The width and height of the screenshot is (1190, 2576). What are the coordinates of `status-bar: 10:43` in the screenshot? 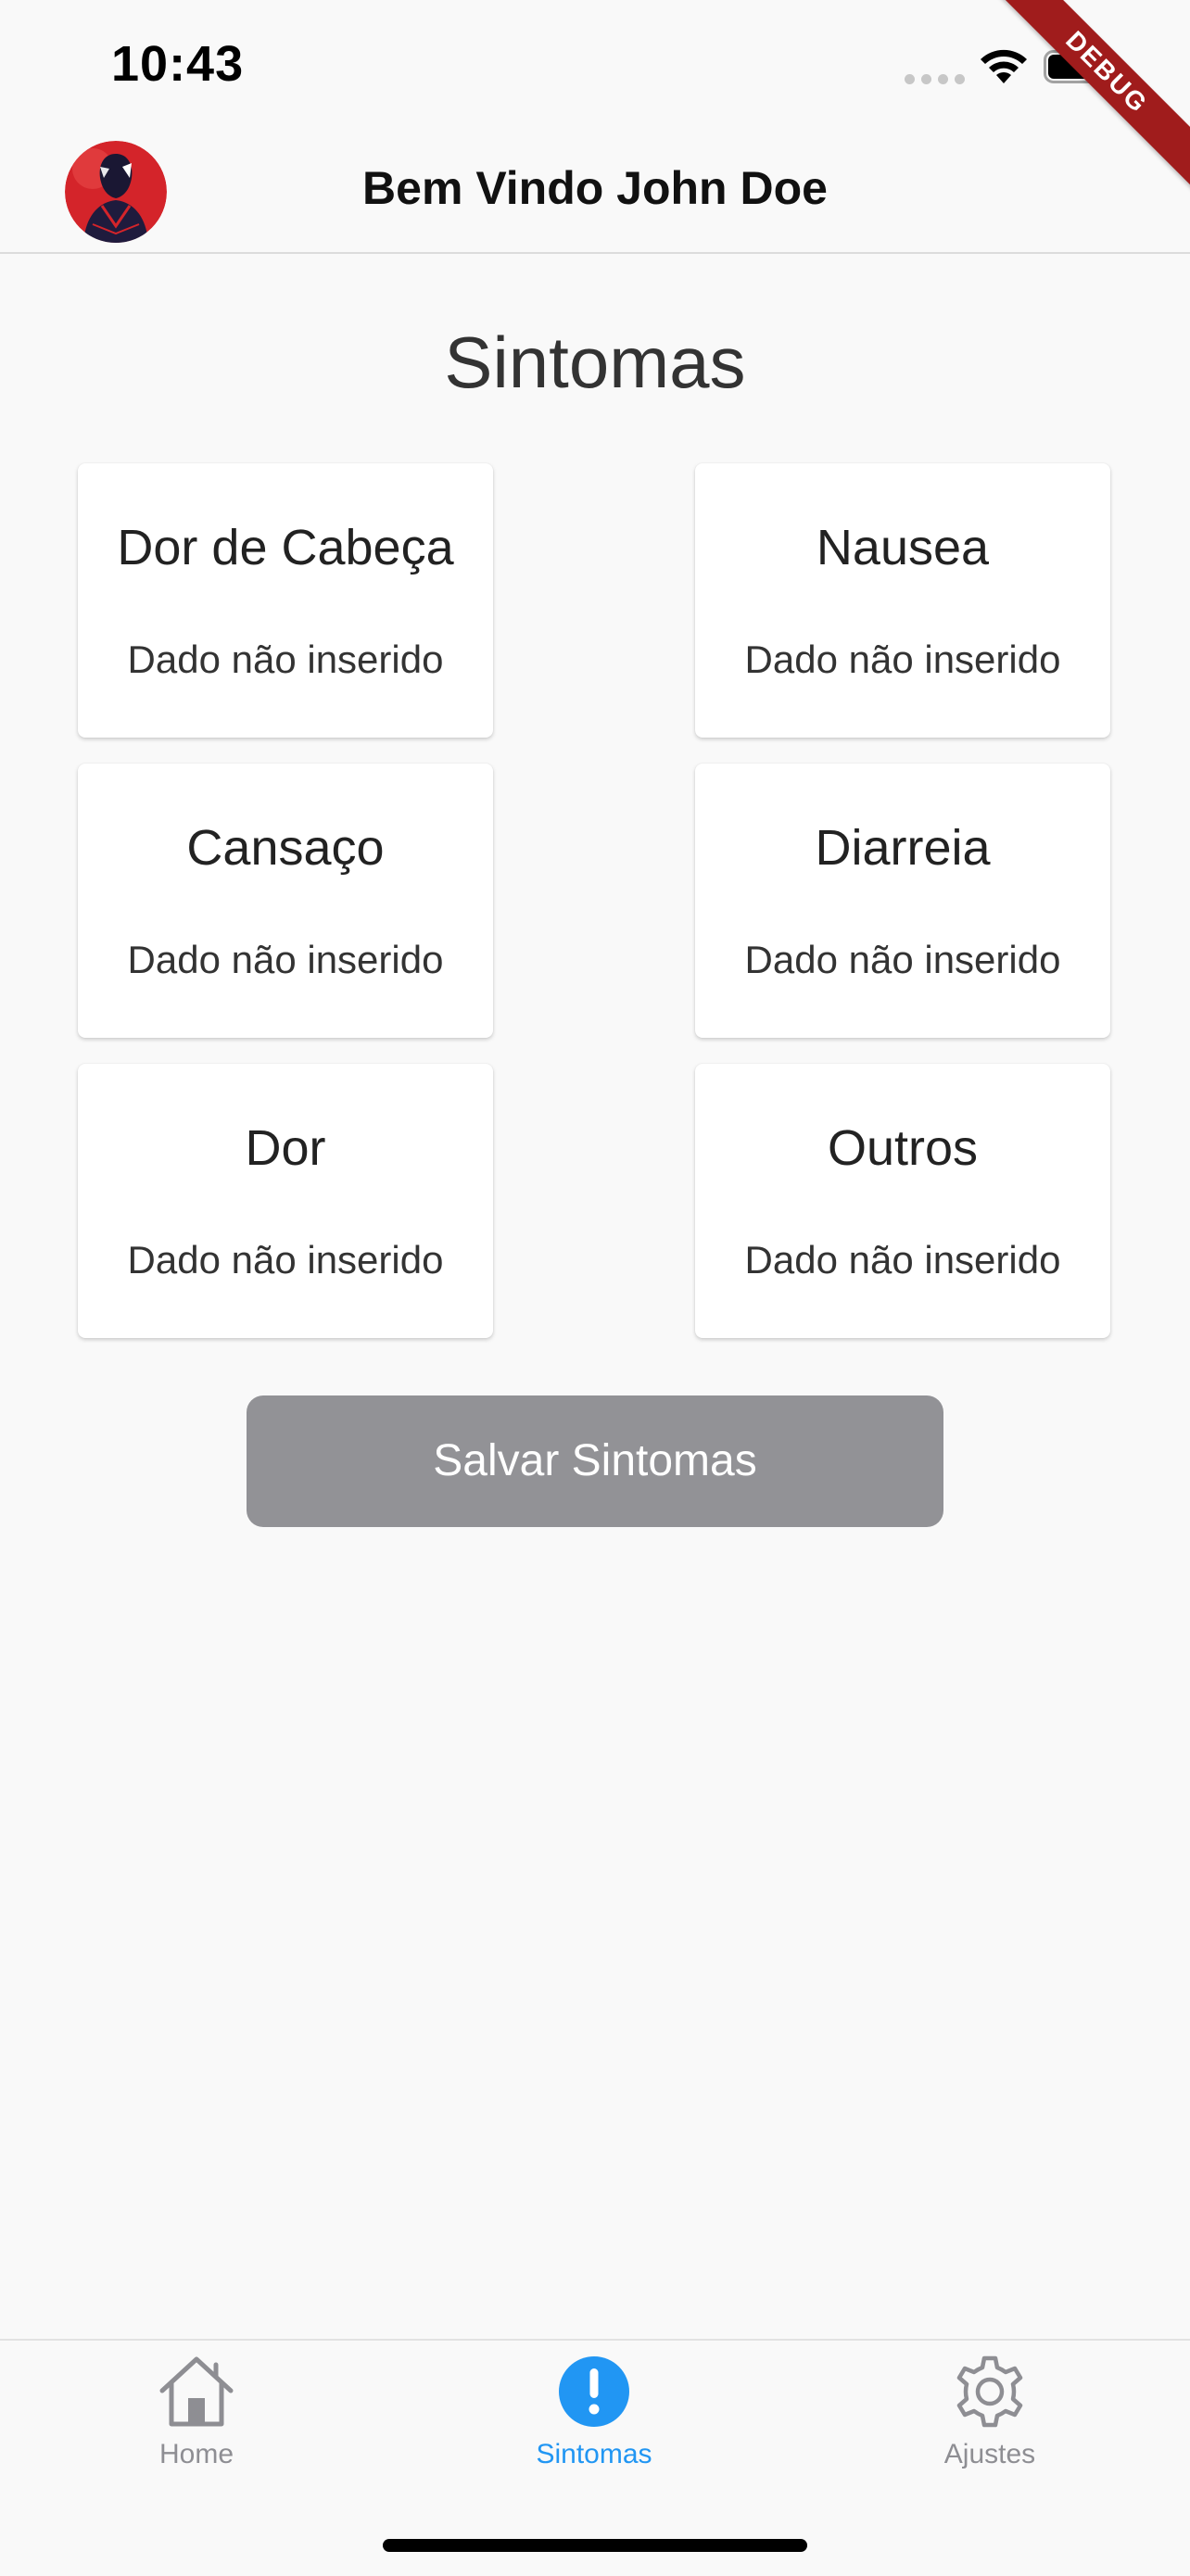 It's located at (595, 65).